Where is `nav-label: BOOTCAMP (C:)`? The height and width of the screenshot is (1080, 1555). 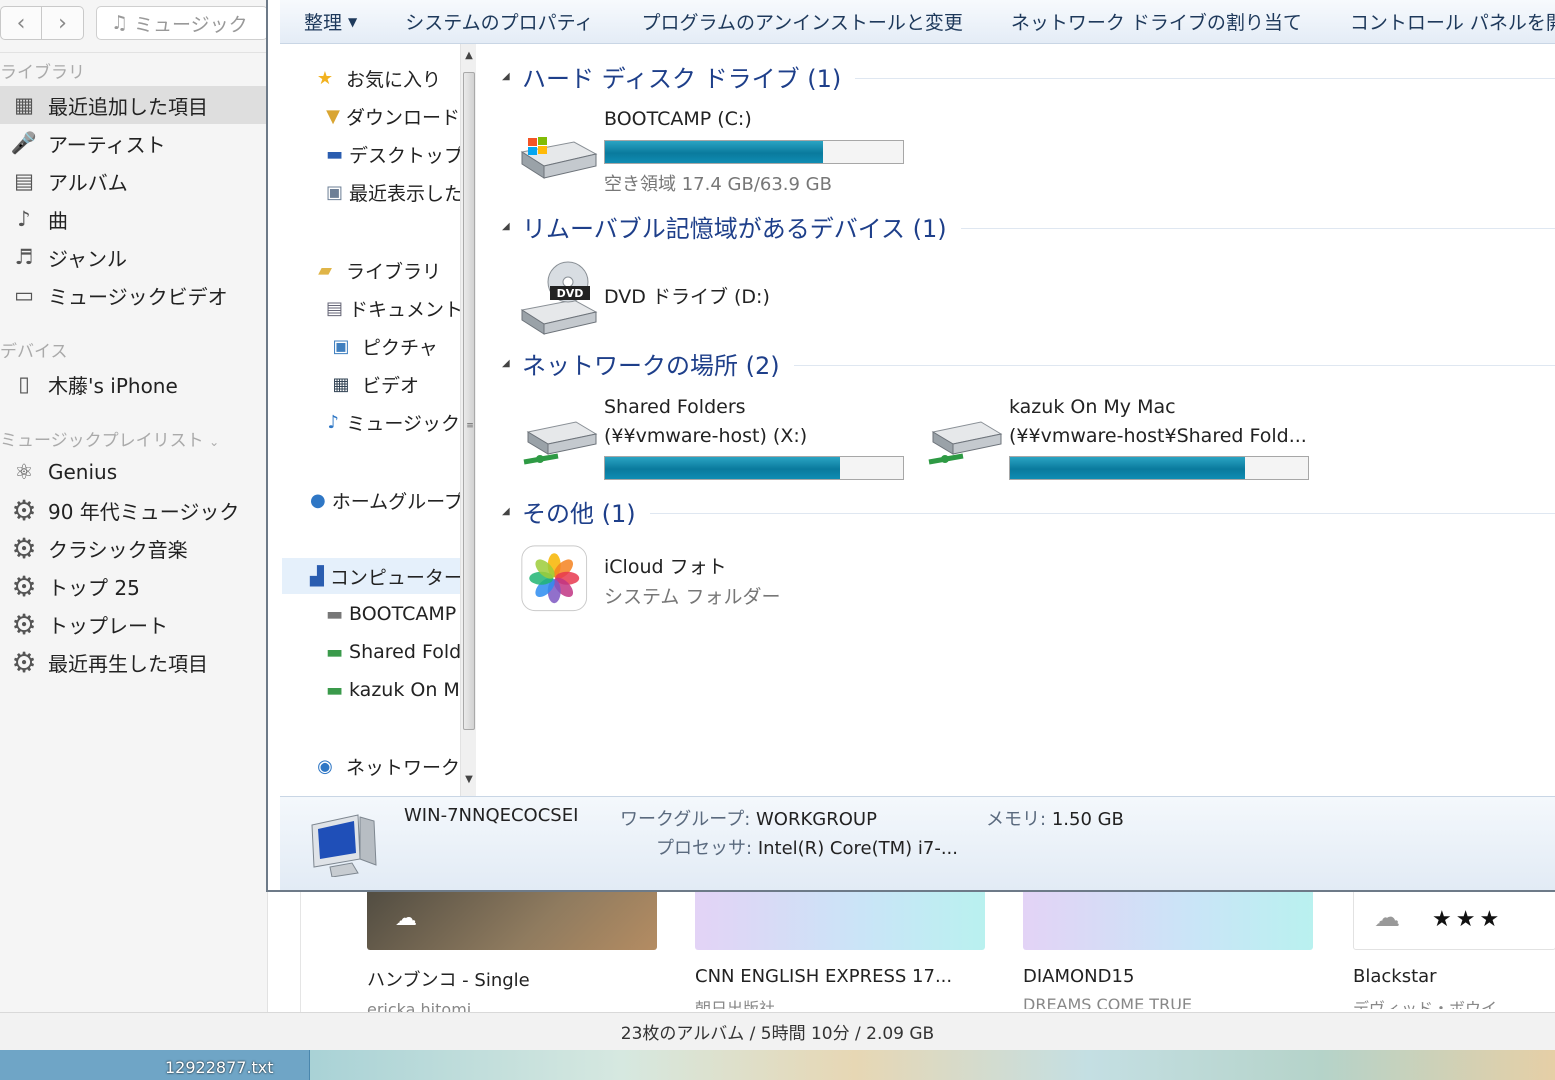 nav-label: BOOTCAMP (C:) is located at coordinates (404, 614).